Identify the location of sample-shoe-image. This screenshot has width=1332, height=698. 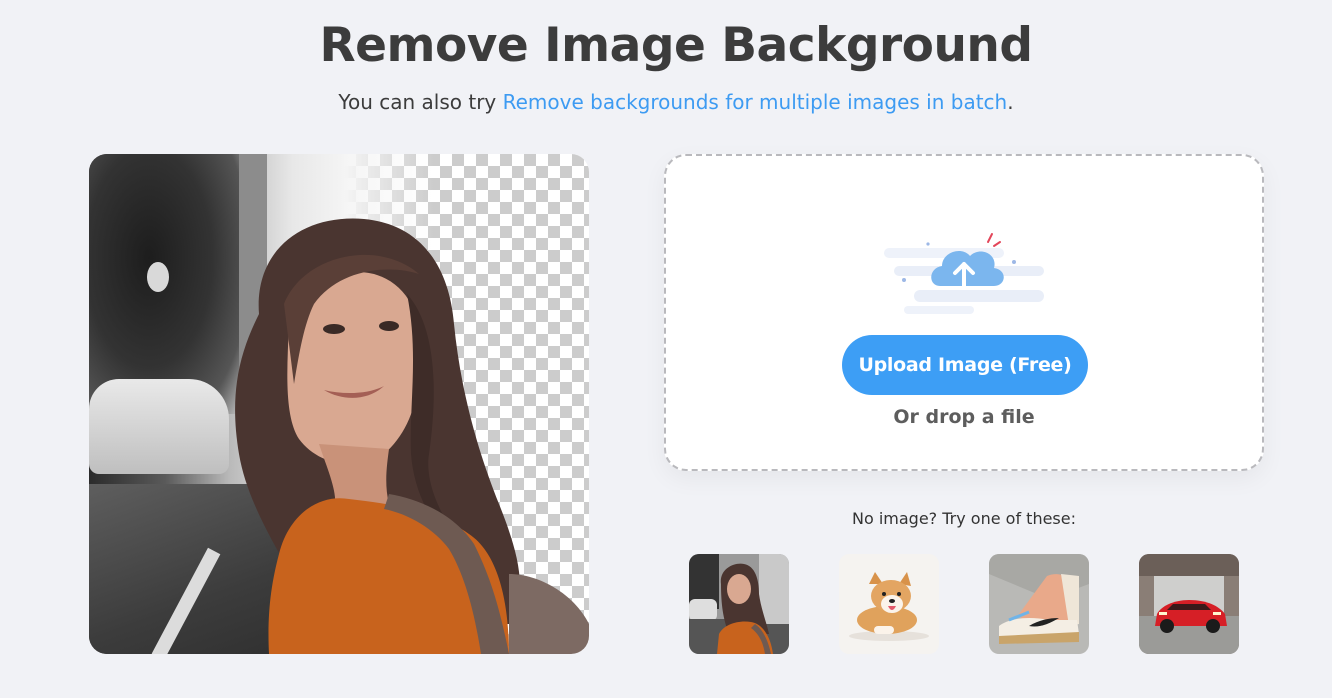
(1039, 604).